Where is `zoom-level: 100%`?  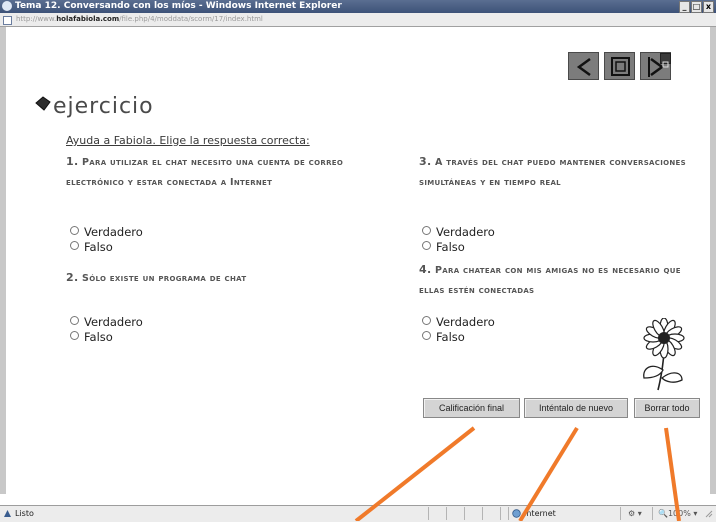 zoom-level: 100% is located at coordinates (679, 513).